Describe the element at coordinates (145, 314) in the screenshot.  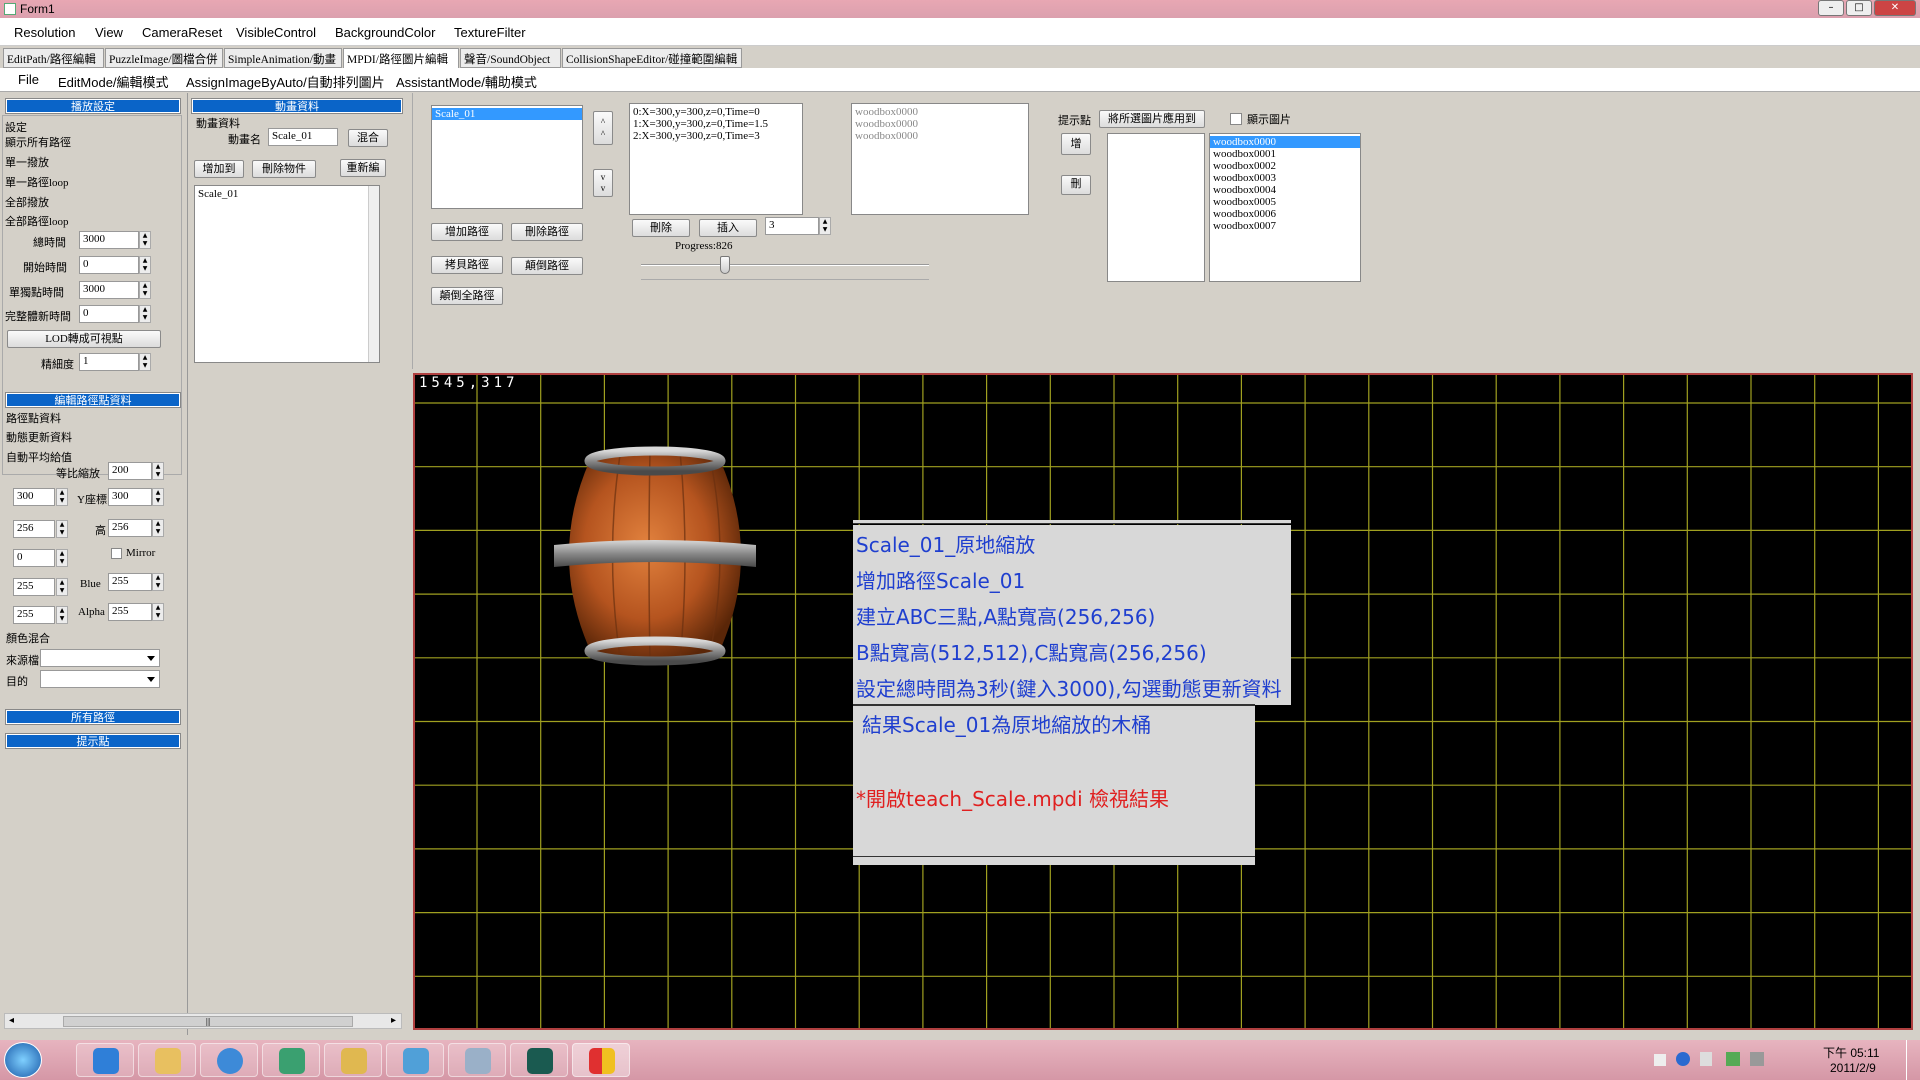
I see `whole-update-spinner: ▲ ▼` at that location.